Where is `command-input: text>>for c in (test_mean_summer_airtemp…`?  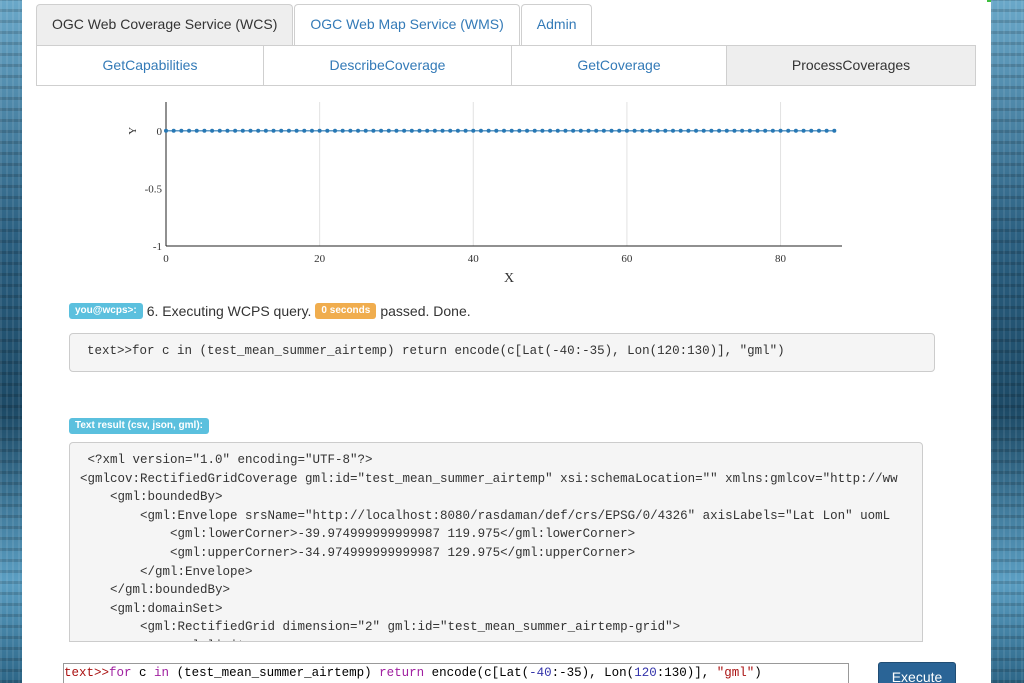 command-input: text>>for c in (test_mean_summer_airtemp… is located at coordinates (456, 673).